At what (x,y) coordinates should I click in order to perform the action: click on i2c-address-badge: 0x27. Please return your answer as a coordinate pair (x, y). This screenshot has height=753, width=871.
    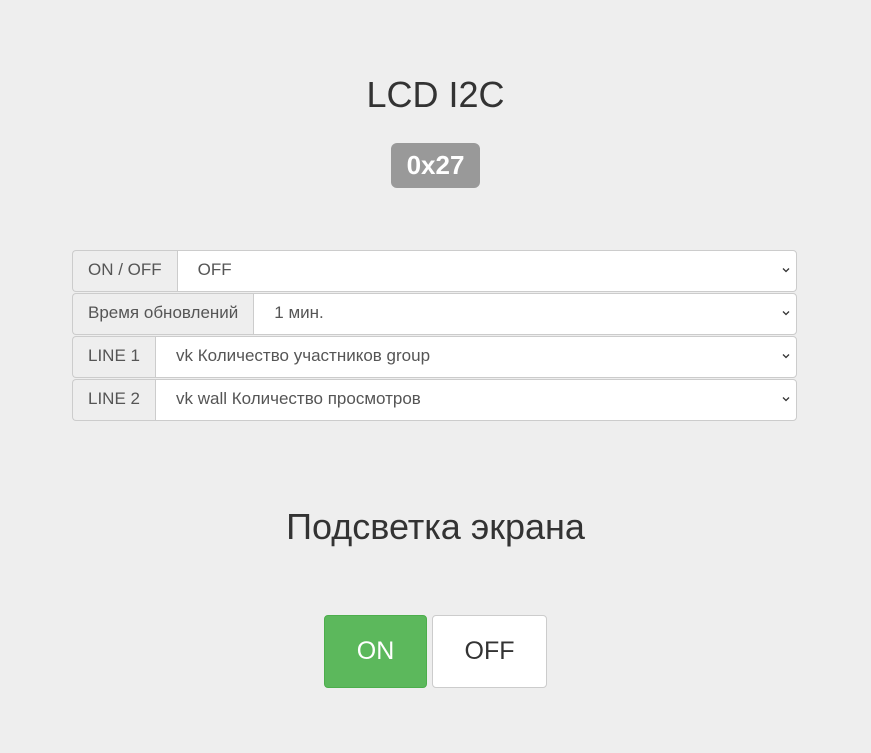
    Looking at the image, I should click on (435, 165).